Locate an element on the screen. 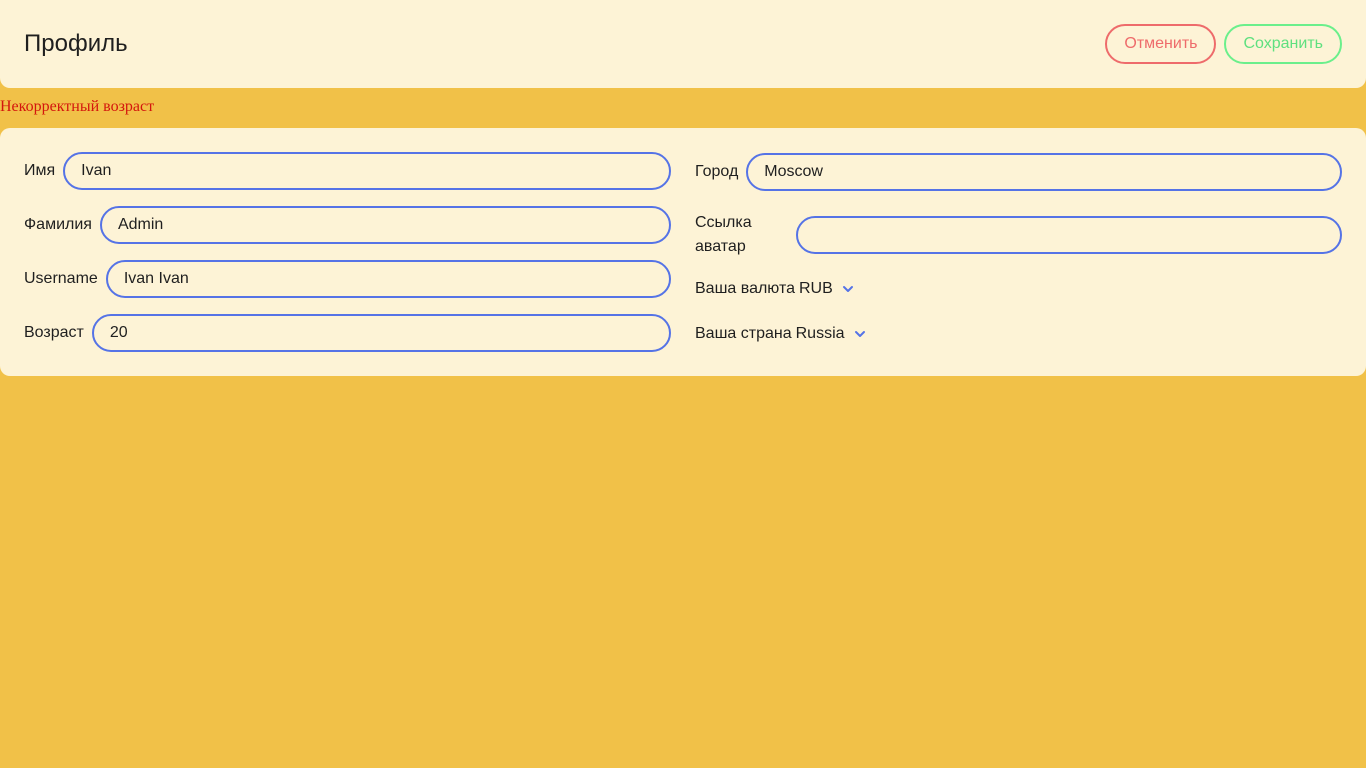 This screenshot has height=768, width=1366. avatar-input is located at coordinates (1069, 235).